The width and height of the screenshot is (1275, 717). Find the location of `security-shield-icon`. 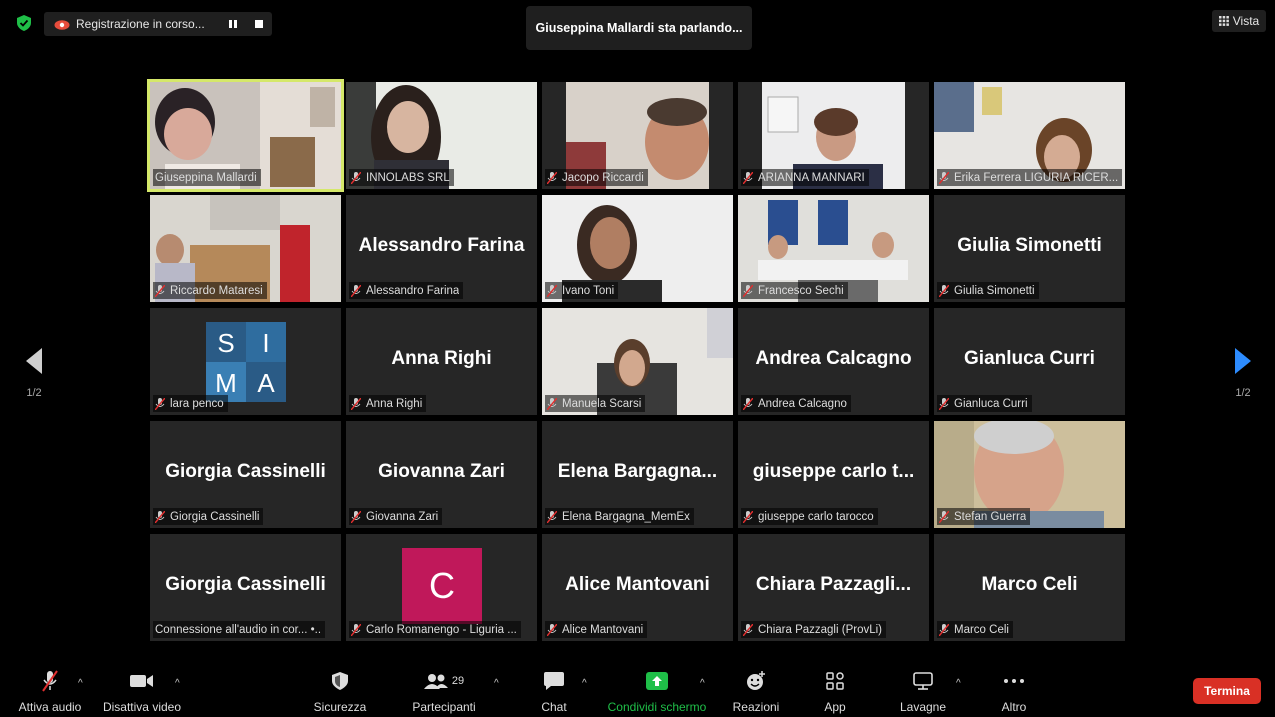

security-shield-icon is located at coordinates (24, 23).